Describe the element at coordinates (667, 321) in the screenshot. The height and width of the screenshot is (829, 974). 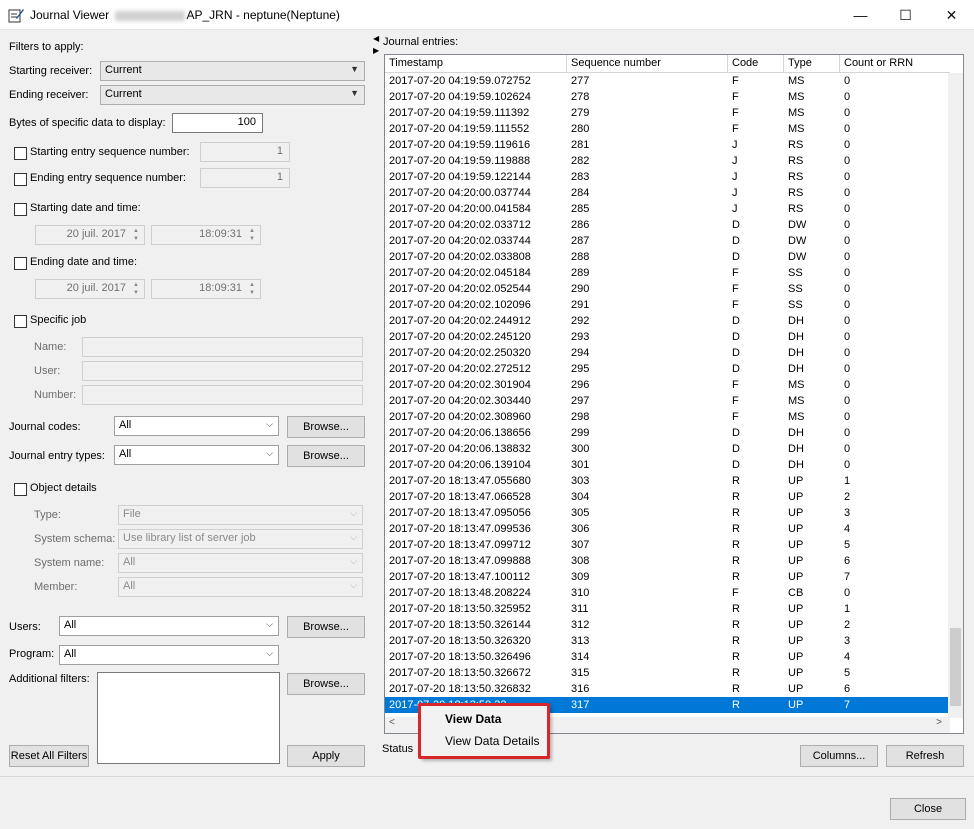
I see `table-row: 2017-07-20 04:20:02.244912 292 D DH 0` at that location.